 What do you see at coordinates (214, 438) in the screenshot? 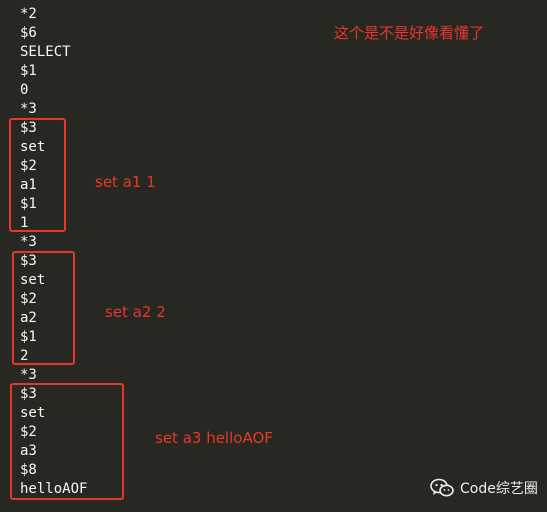
I see `annotation-set-a3: set a3 helloAOF` at bounding box center [214, 438].